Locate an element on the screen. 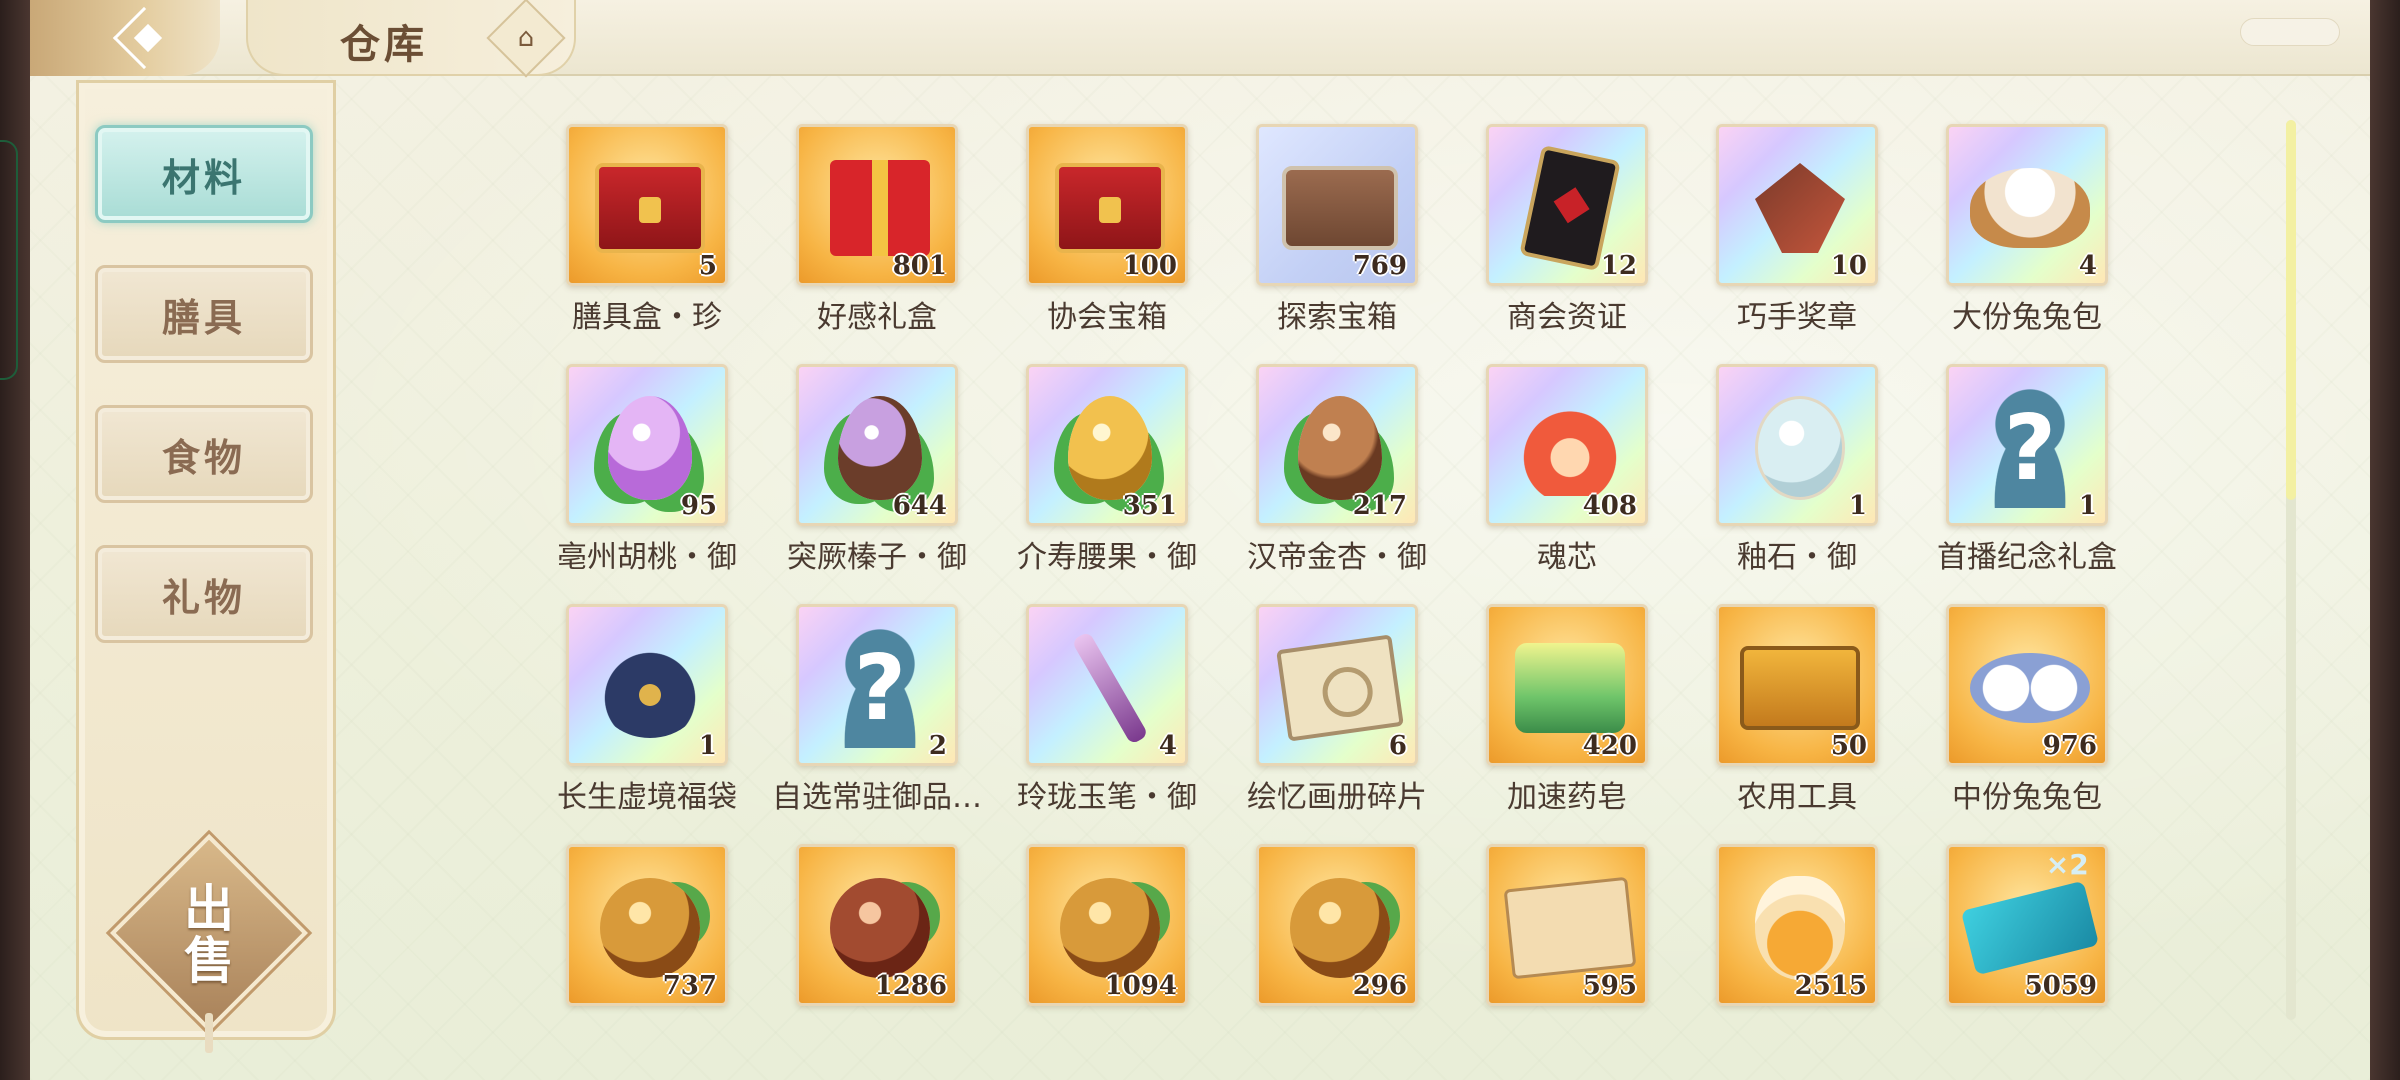  item-cell: 4 玲珑玉笔・御 is located at coordinates (1095, 715).